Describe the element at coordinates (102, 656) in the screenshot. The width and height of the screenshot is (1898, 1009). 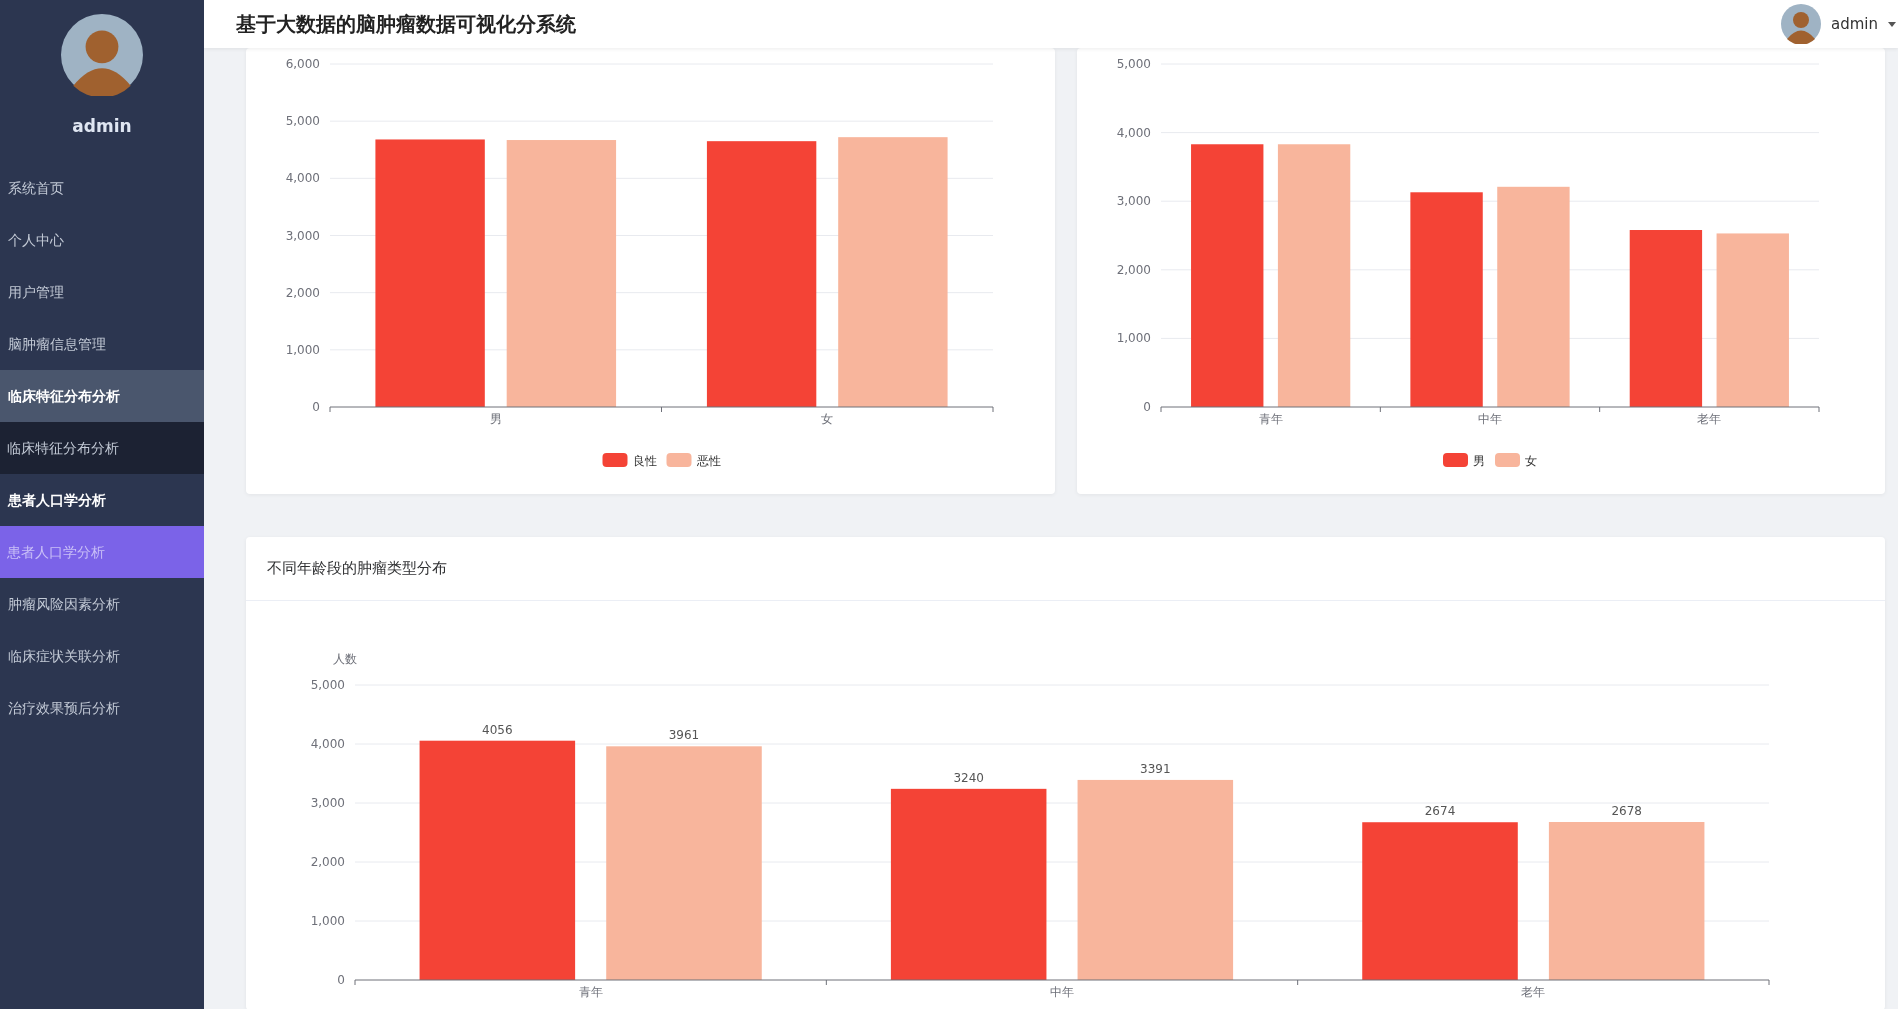
I see `menu-item: 临床症状关联分析` at that location.